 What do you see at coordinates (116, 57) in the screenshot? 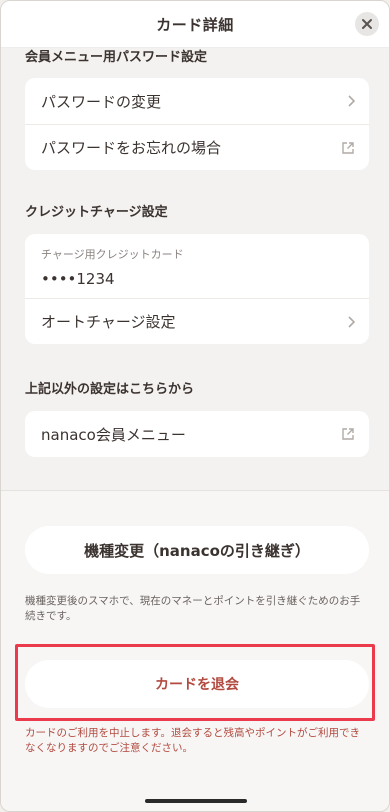
I see `password-section-heading: 会員メニュー用パスワード設定` at bounding box center [116, 57].